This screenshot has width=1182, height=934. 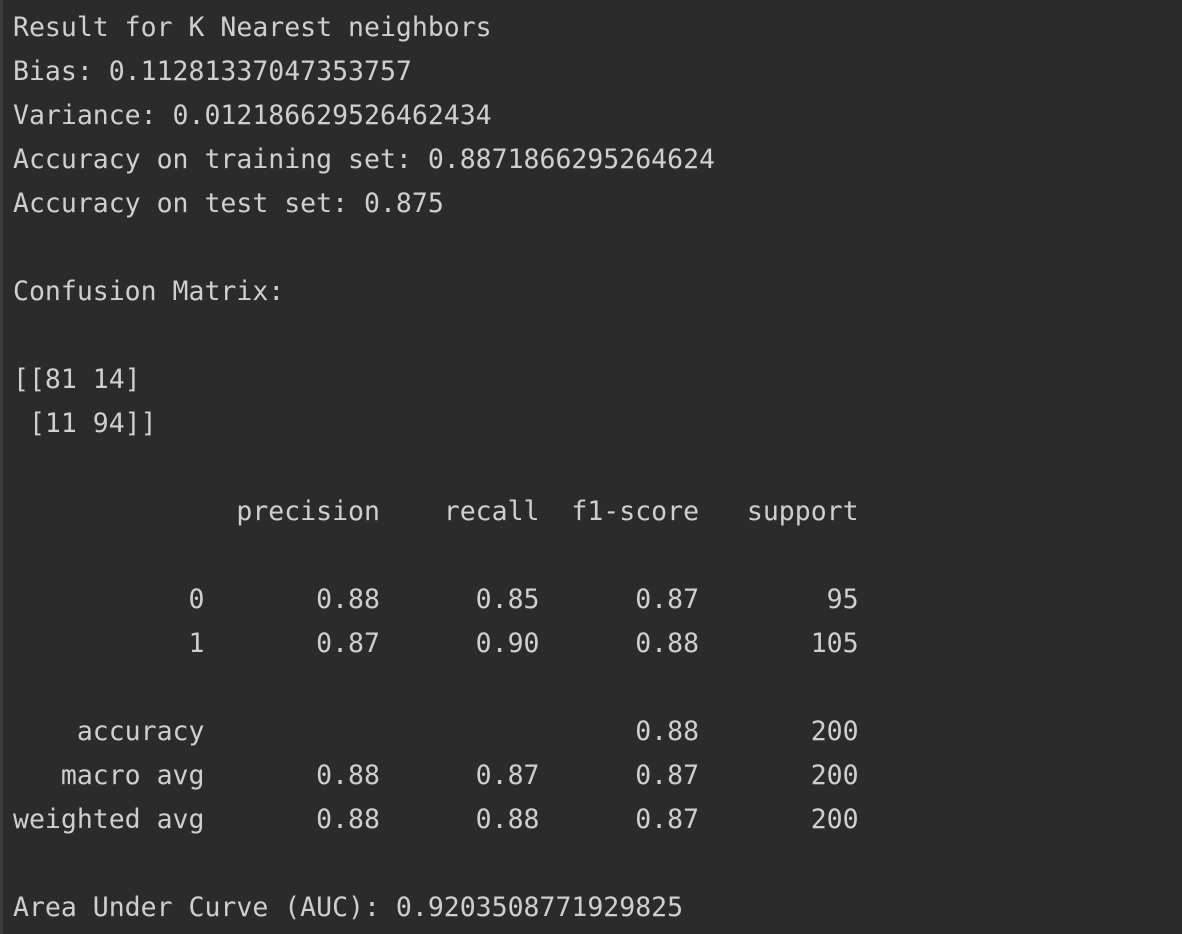 I want to click on result-title: Result for K Nearest neighbors, so click(x=252, y=27).